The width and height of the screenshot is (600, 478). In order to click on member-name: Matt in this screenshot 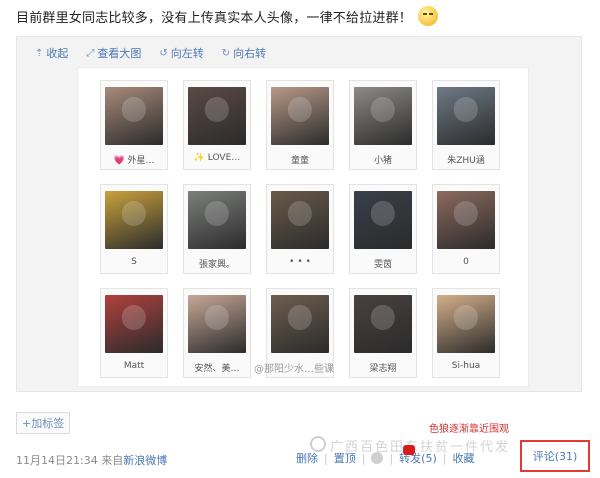, I will do `click(134, 366)`.